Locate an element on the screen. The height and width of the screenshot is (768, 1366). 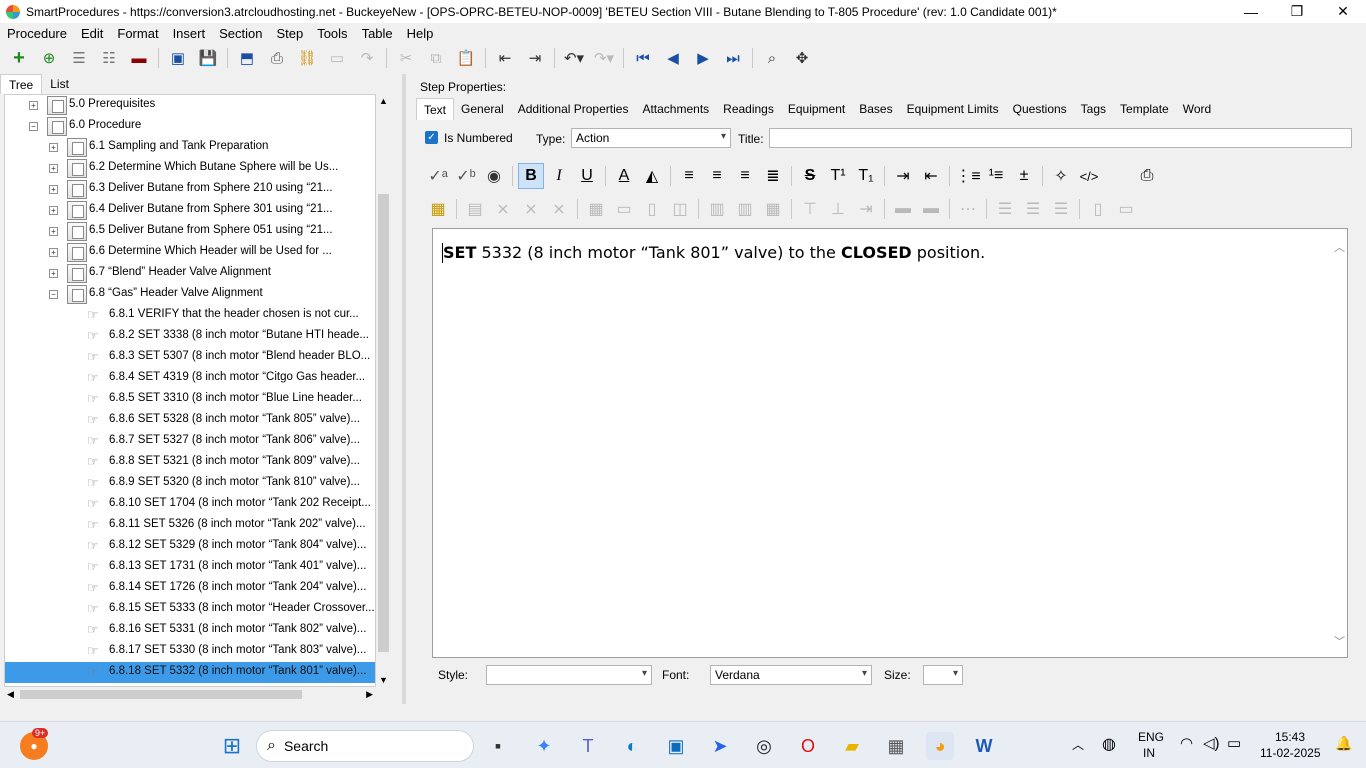
volume-icon: ◁) is located at coordinates (1211, 743).